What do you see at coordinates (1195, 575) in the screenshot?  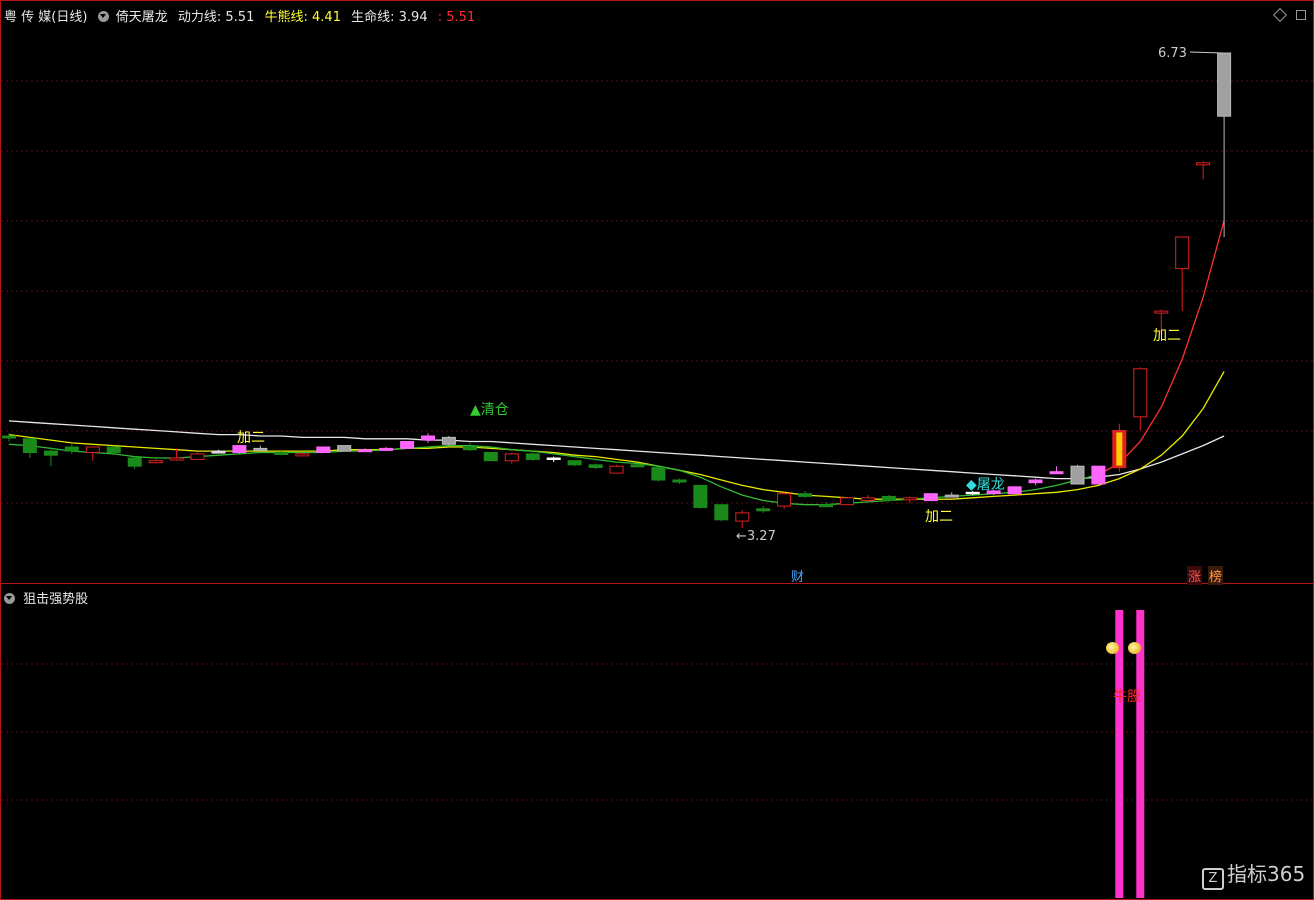 I see `badge-rise: 涨` at bounding box center [1195, 575].